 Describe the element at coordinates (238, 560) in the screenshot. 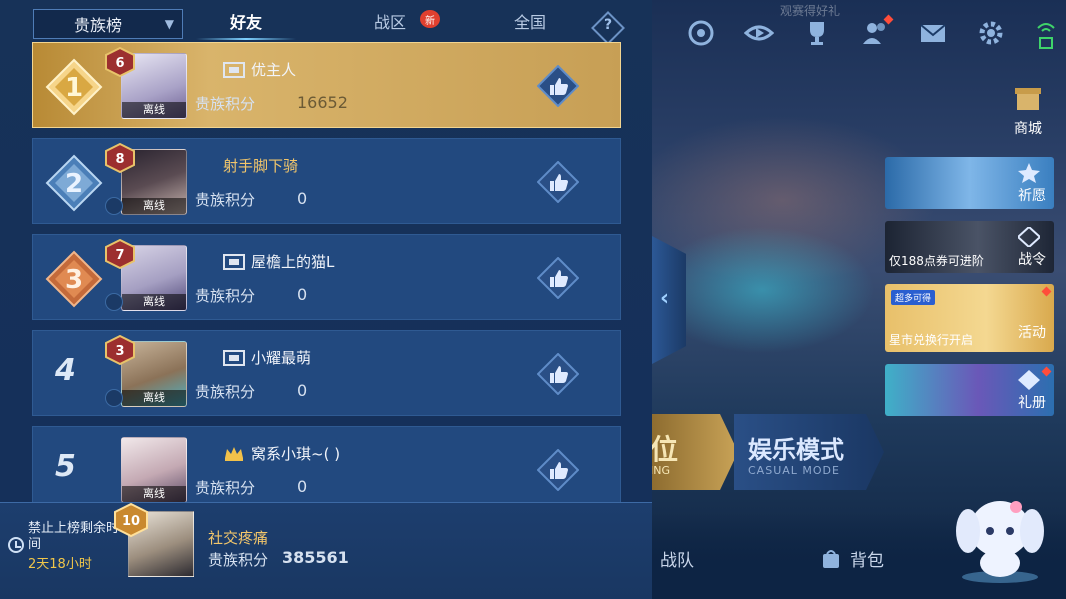

I see `my-score-label: 贵族积分` at that location.